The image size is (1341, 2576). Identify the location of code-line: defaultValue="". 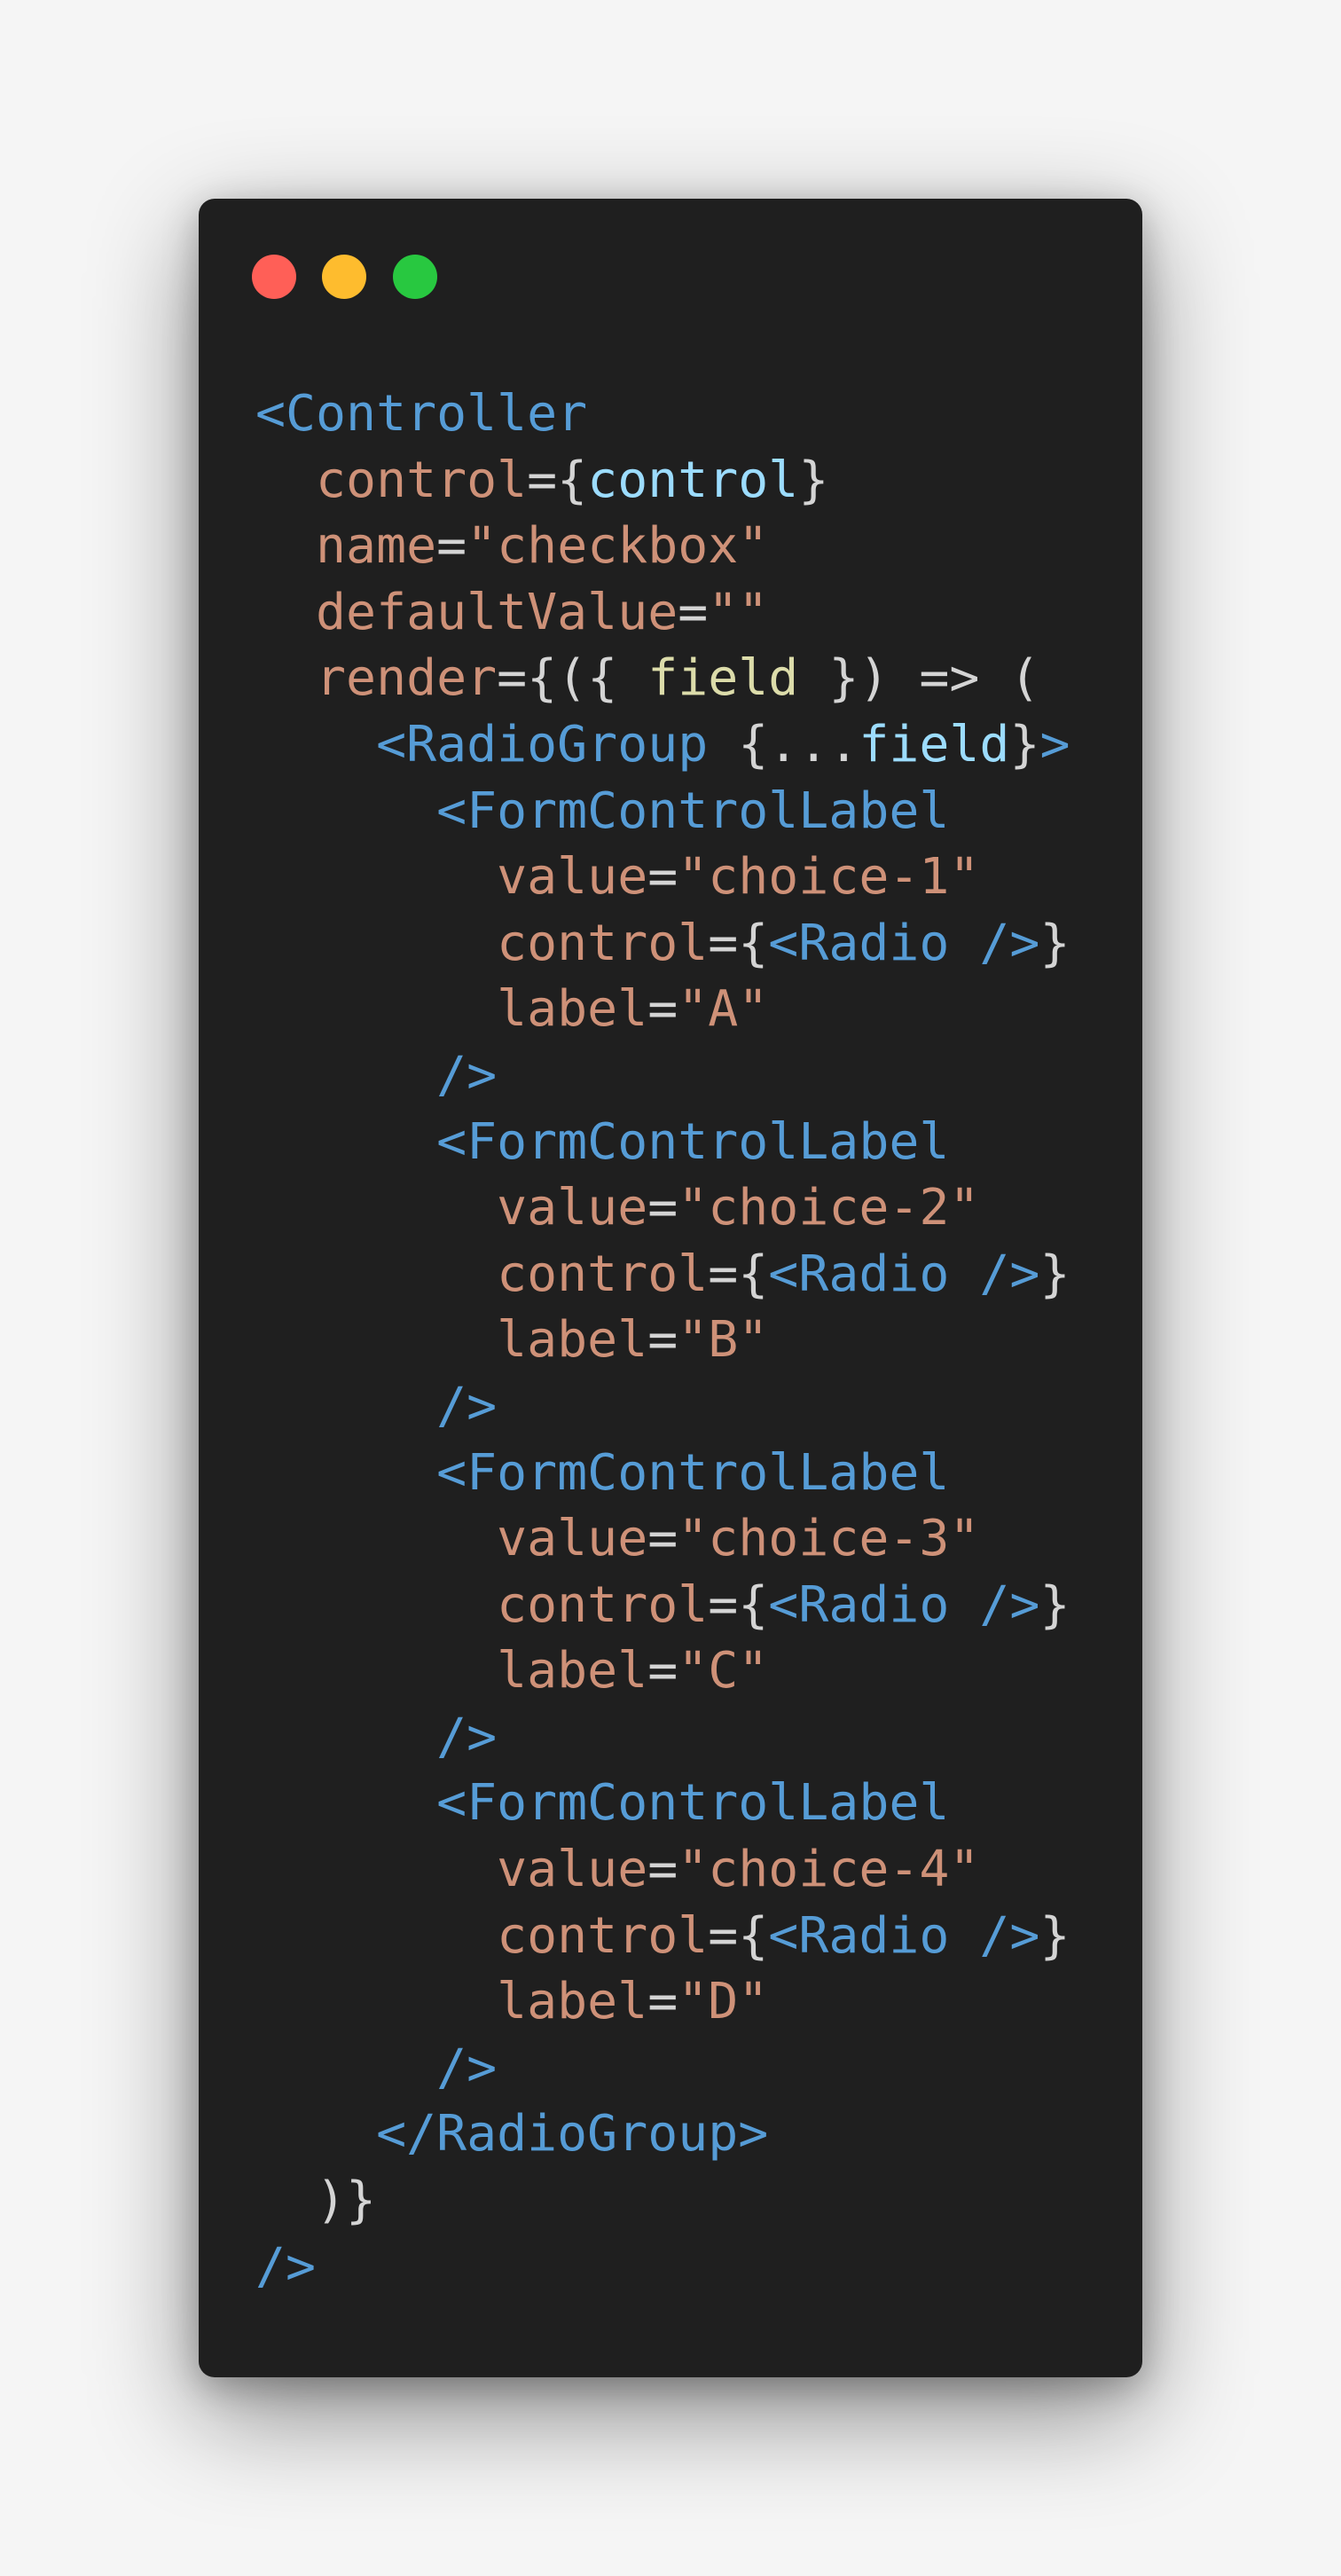
(690, 613).